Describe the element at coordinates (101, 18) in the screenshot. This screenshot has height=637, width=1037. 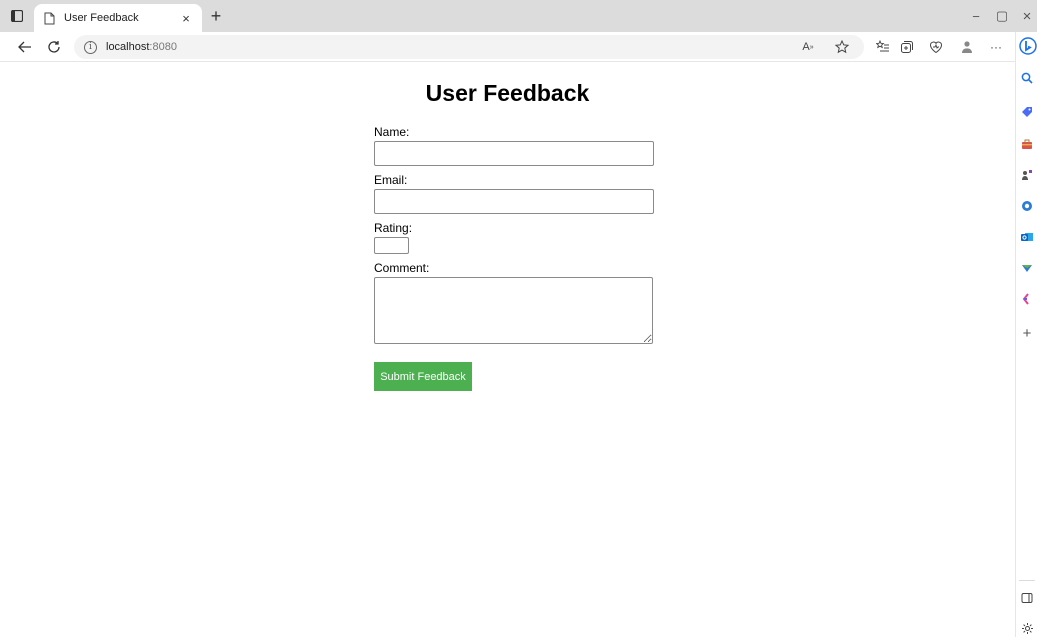
I see `tab-title: User Feedback` at that location.